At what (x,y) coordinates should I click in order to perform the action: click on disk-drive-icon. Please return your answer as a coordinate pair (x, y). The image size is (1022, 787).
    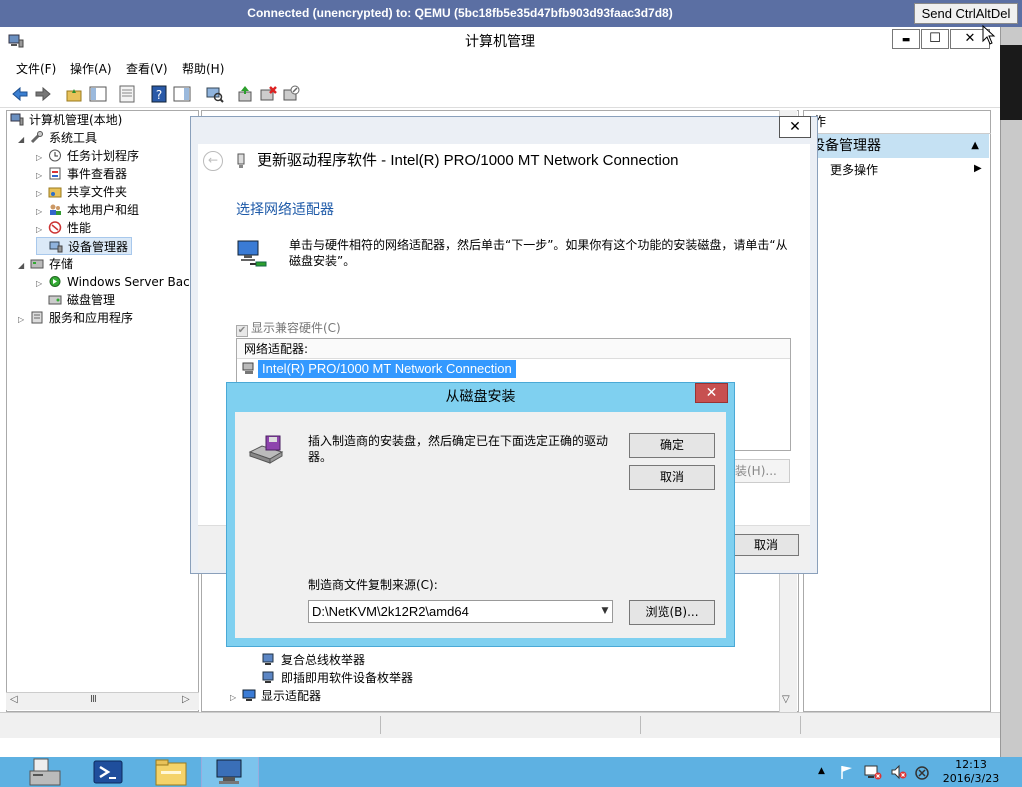
    Looking at the image, I should click on (266, 449).